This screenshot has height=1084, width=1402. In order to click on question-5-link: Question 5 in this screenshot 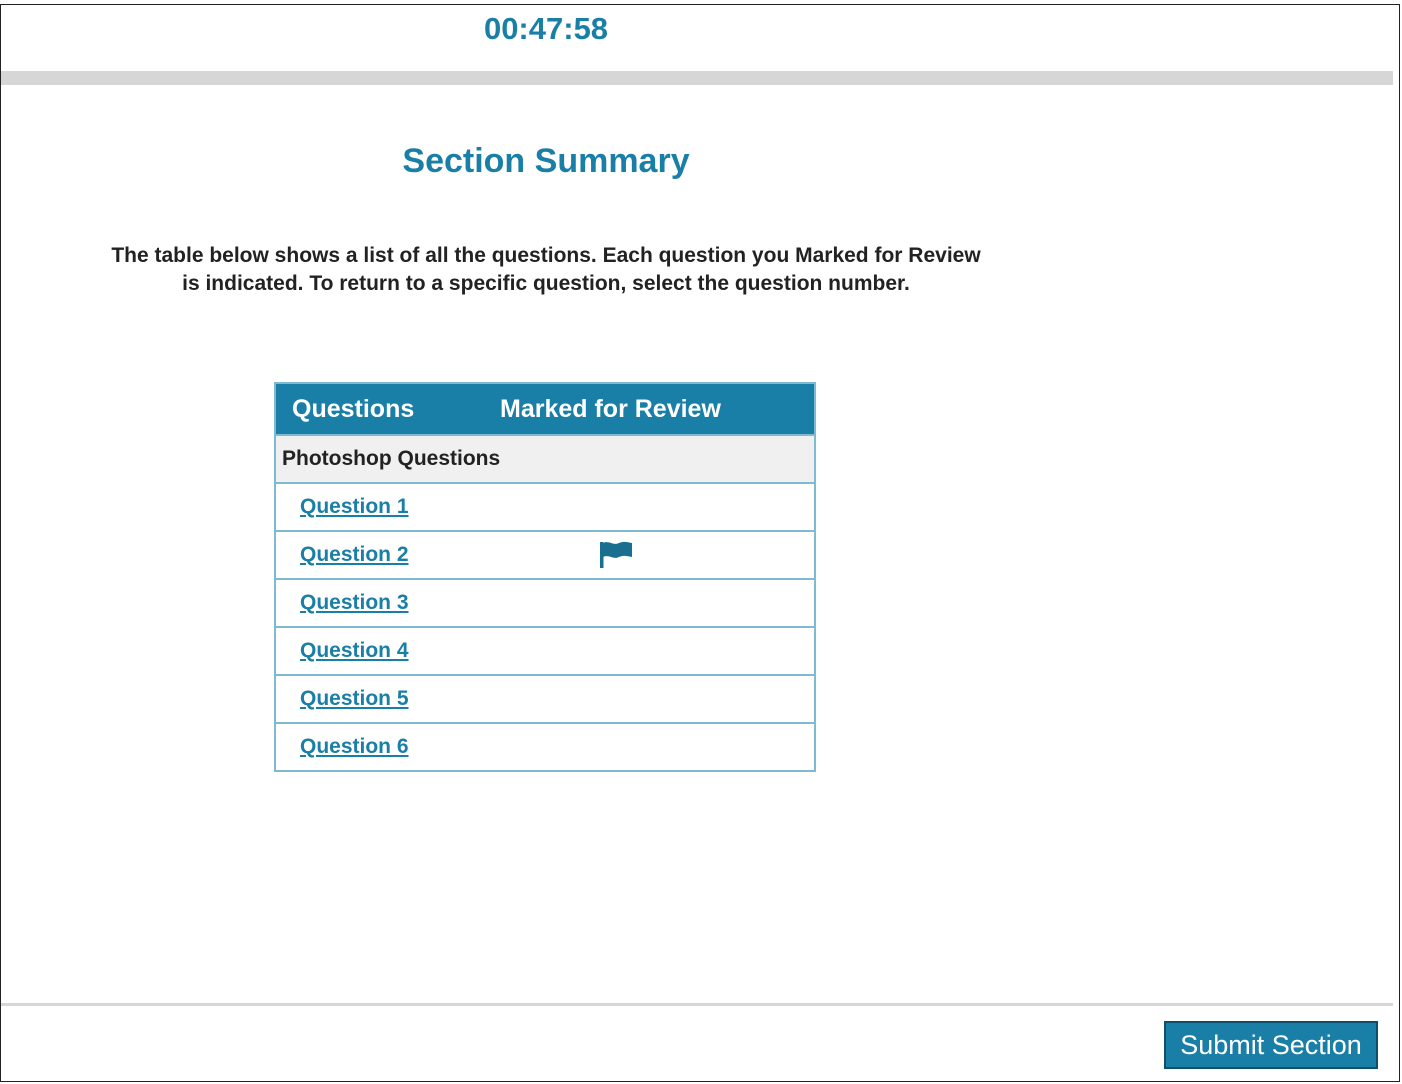, I will do `click(342, 699)`.